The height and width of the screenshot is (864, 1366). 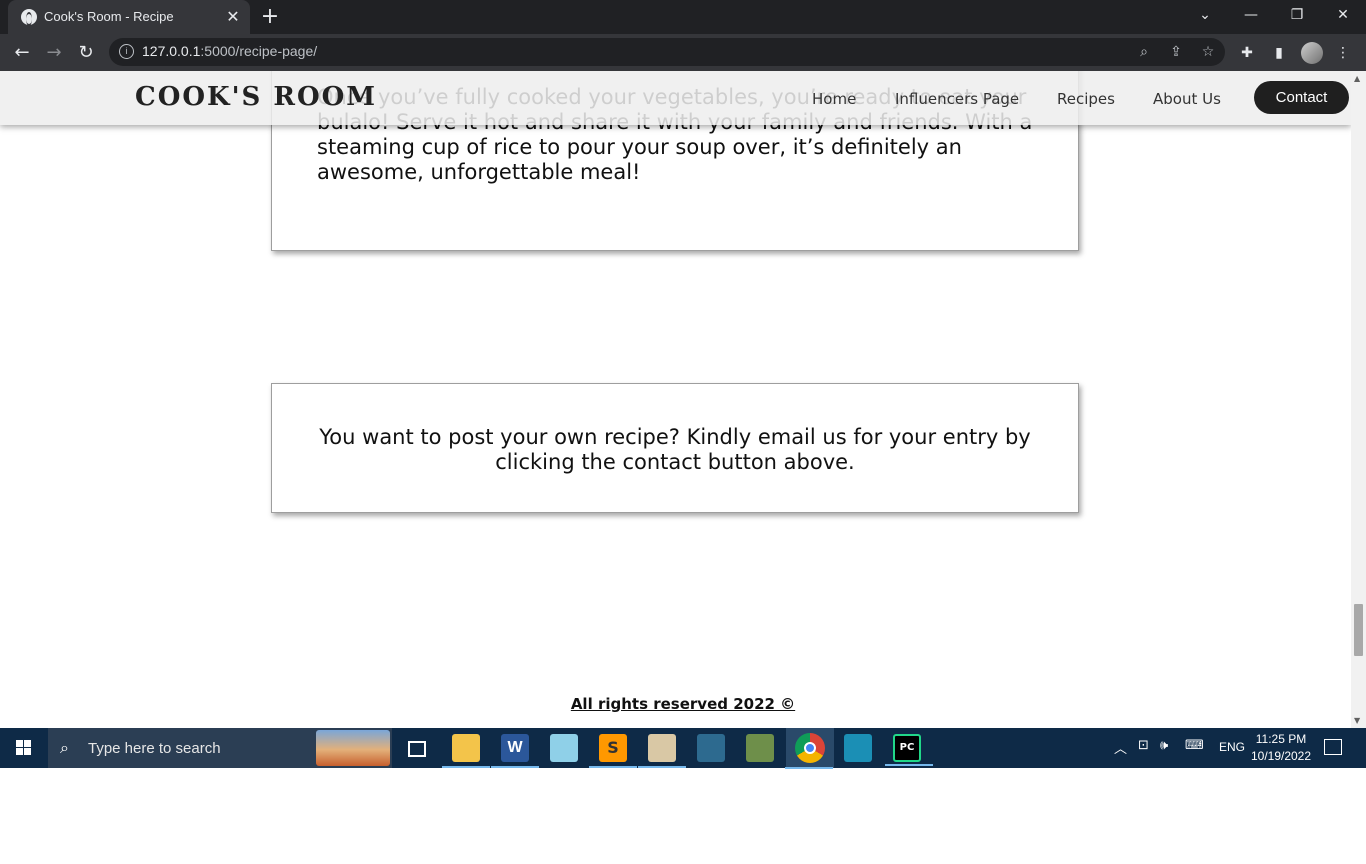 What do you see at coordinates (1208, 52) in the screenshot?
I see `bookmark-star-icon: ☆` at bounding box center [1208, 52].